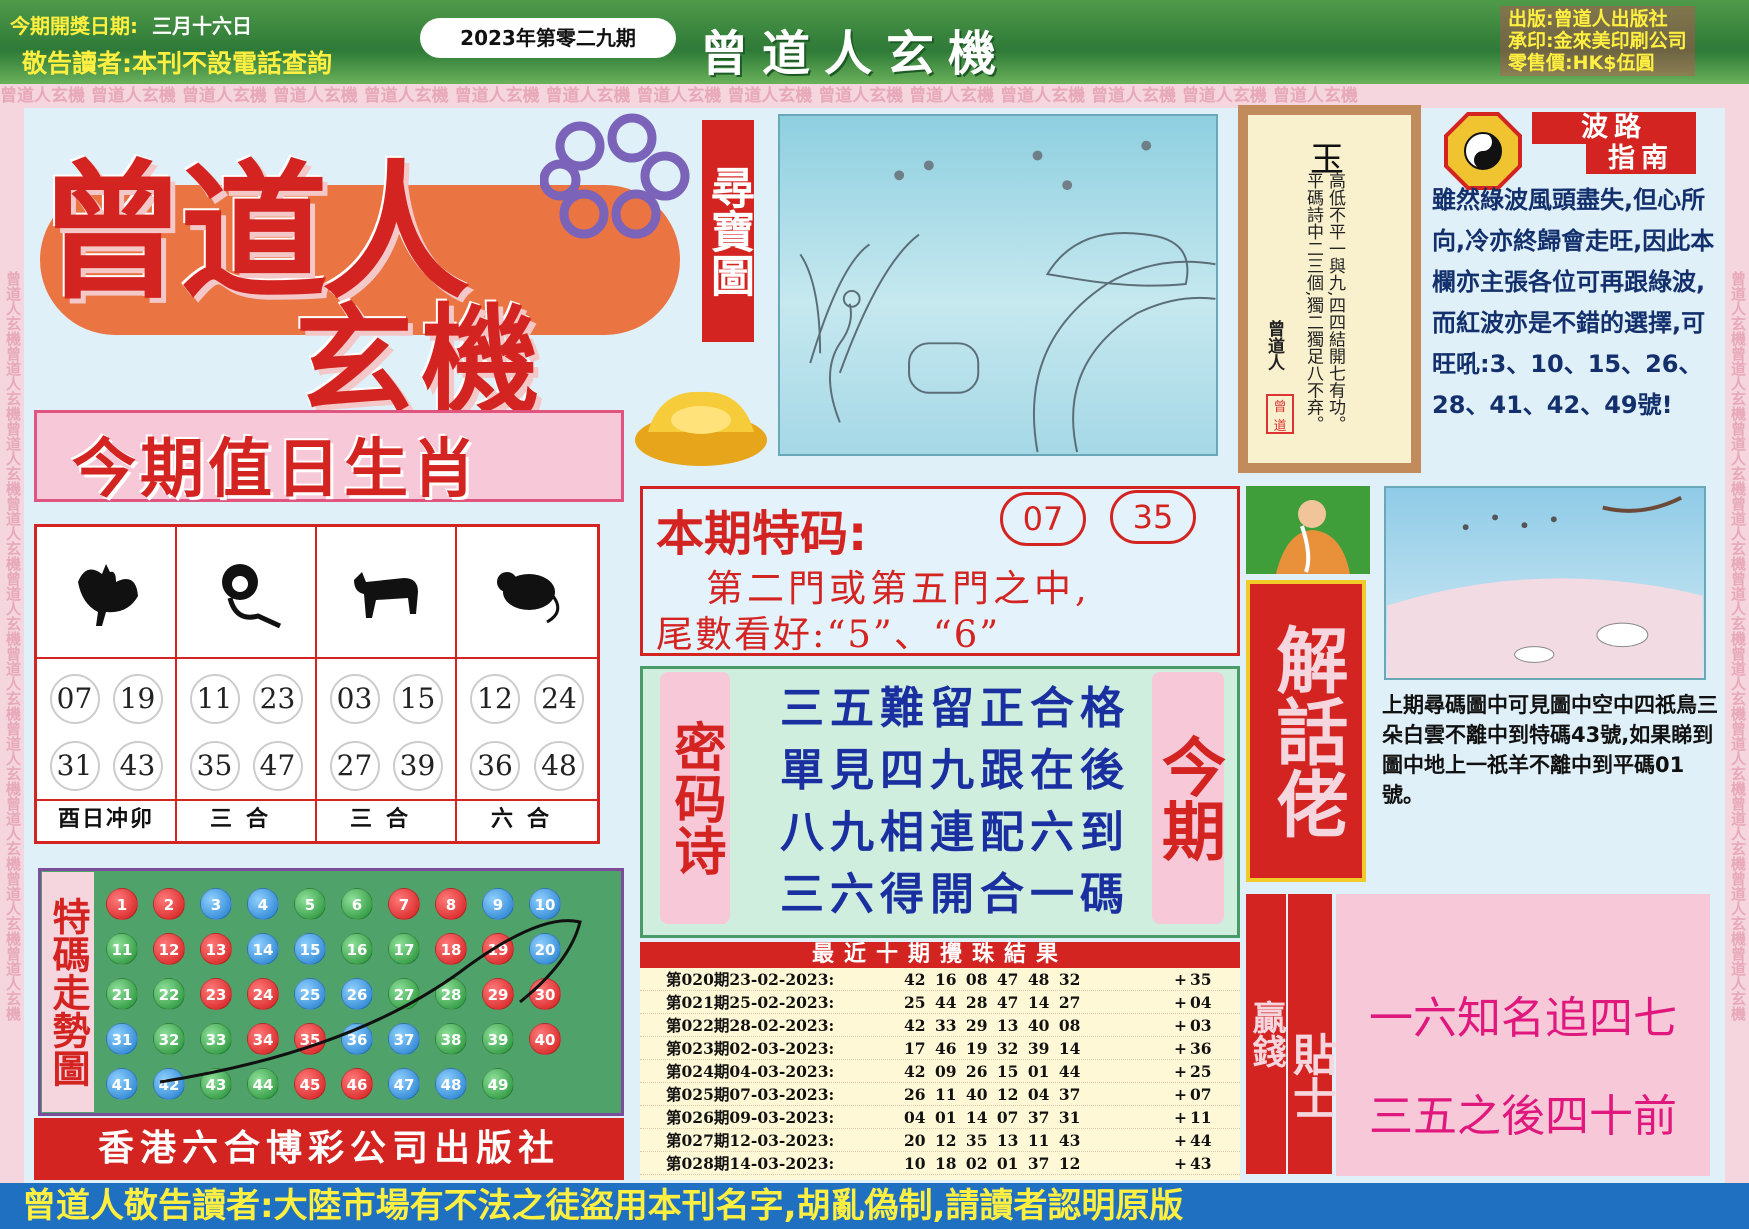  I want to click on reader-notice: 敬告讀者:本刊不設電話查詢, so click(177, 63).